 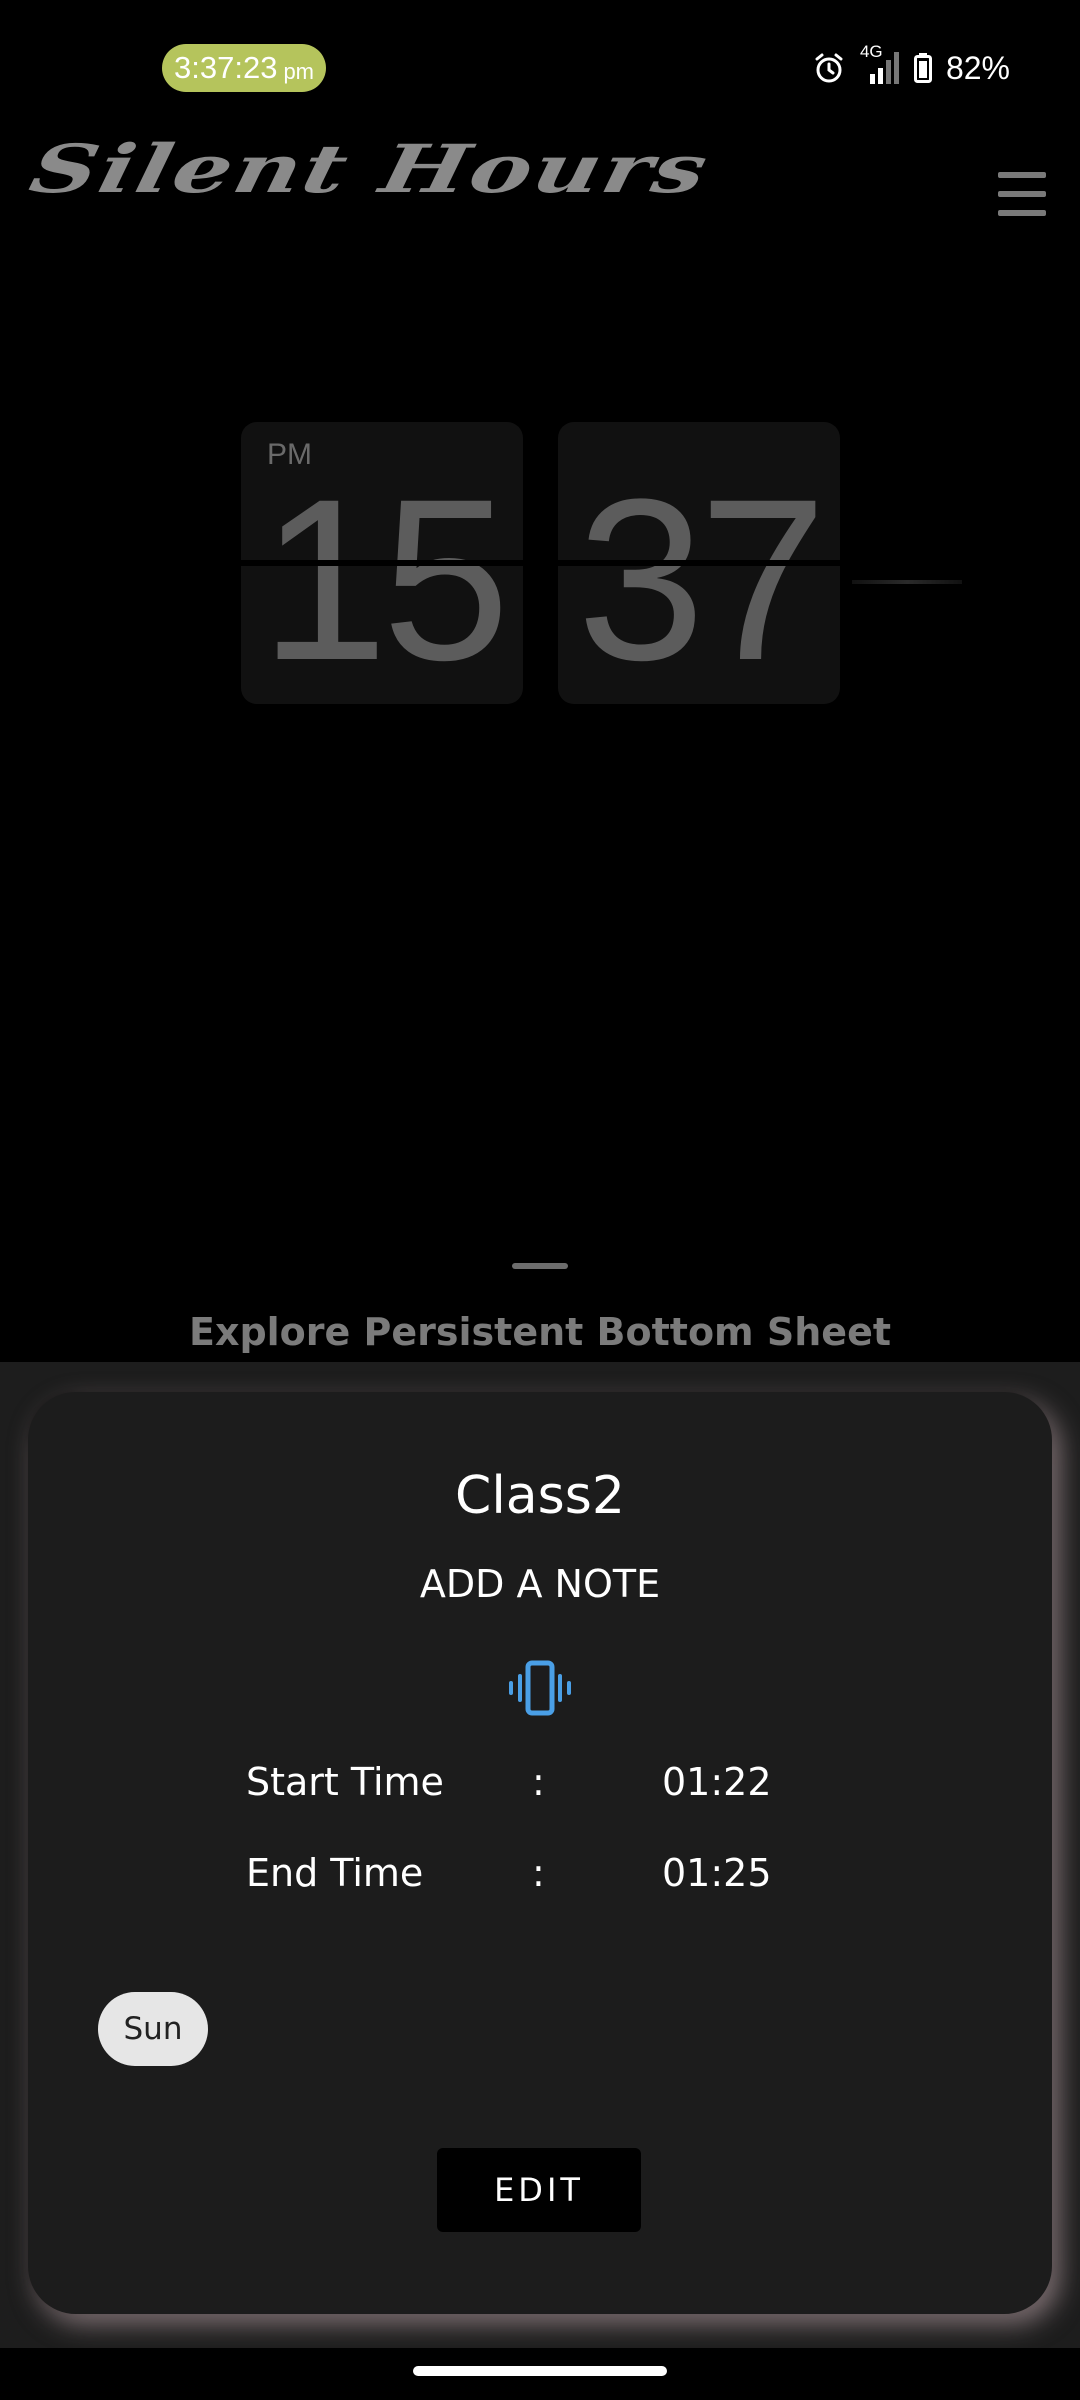 I want to click on battery-percent: 82%, so click(x=977, y=67).